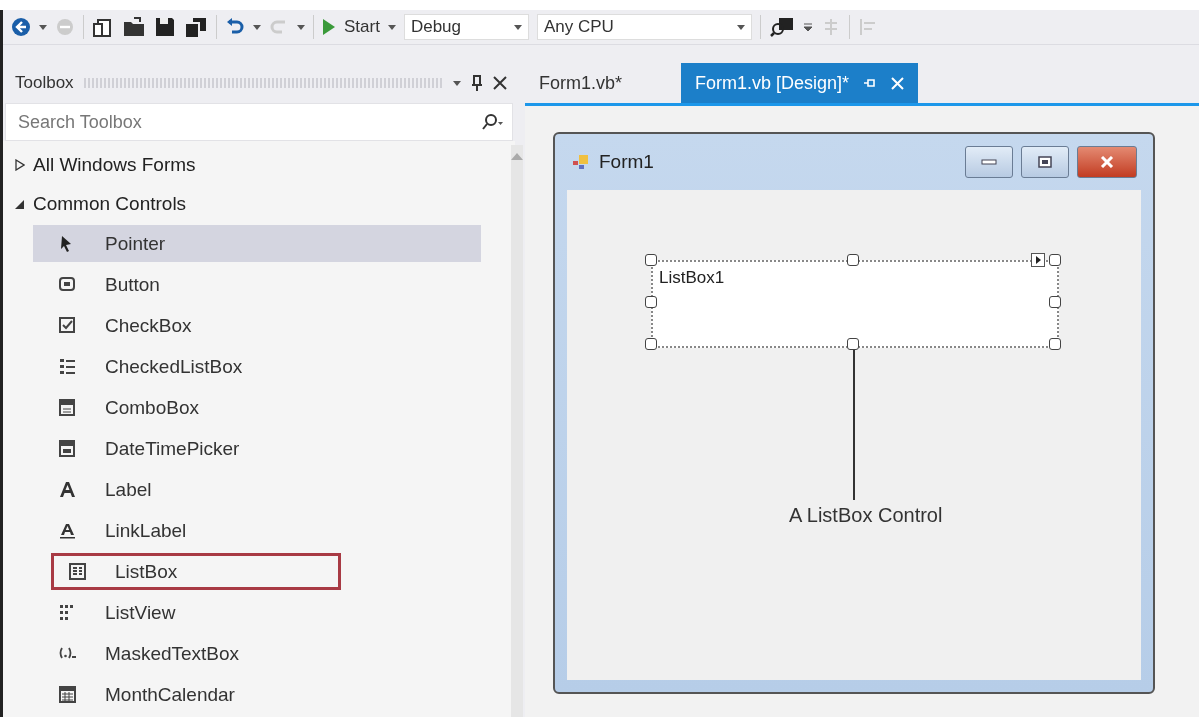 This screenshot has height=717, width=1199. I want to click on open-folder-icon, so click(134, 27).